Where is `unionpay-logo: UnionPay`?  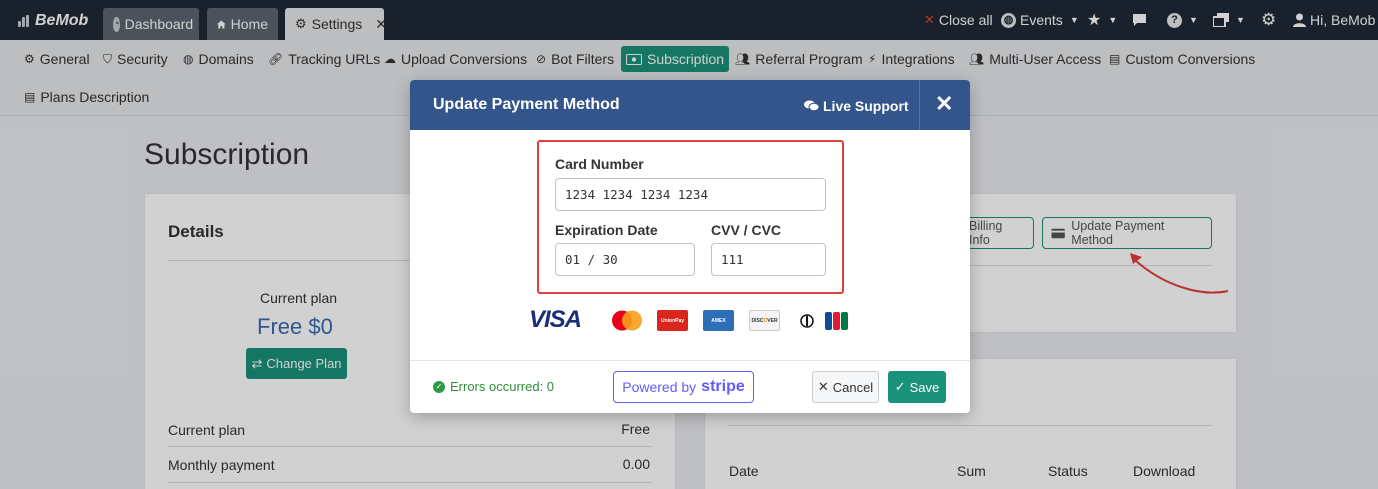
unionpay-logo: UnionPay is located at coordinates (672, 320).